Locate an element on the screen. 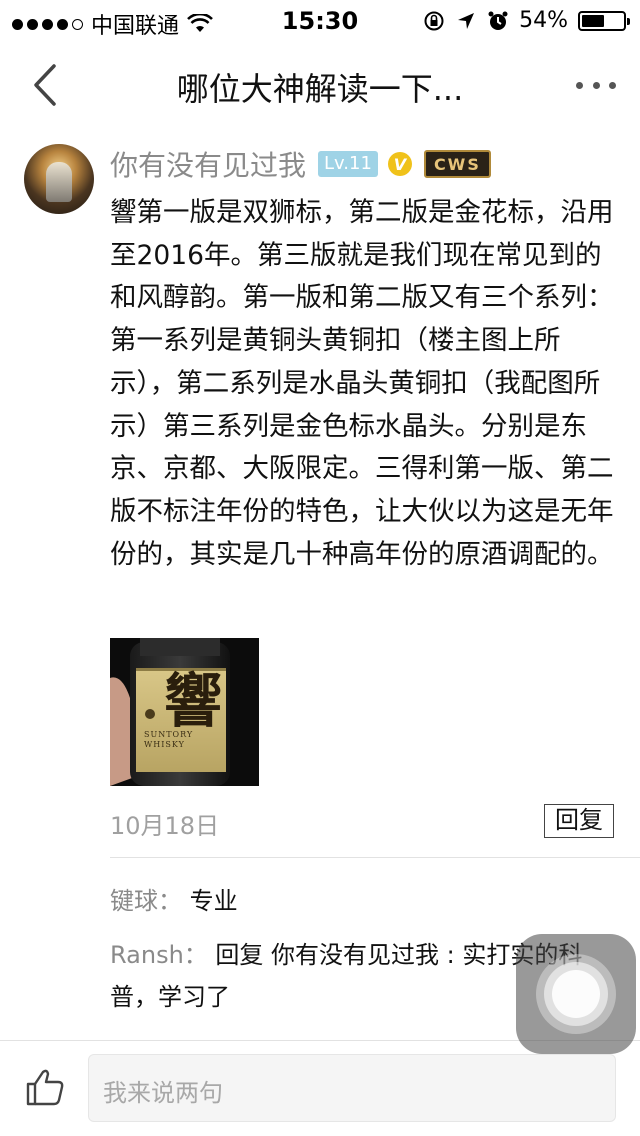 The image size is (640, 1136). comment-user: 键球： is located at coordinates (146, 901).